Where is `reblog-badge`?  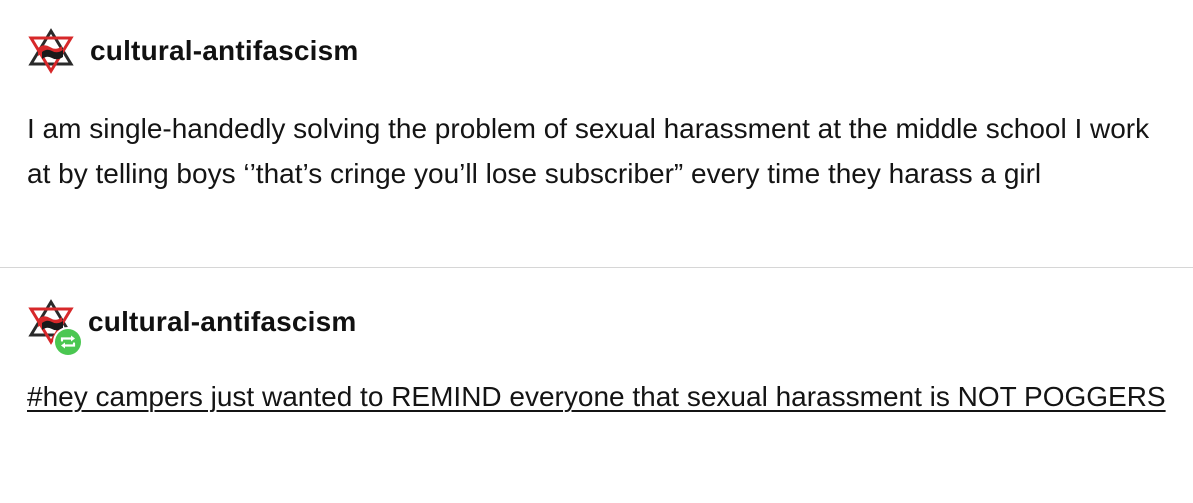 reblog-badge is located at coordinates (68, 342).